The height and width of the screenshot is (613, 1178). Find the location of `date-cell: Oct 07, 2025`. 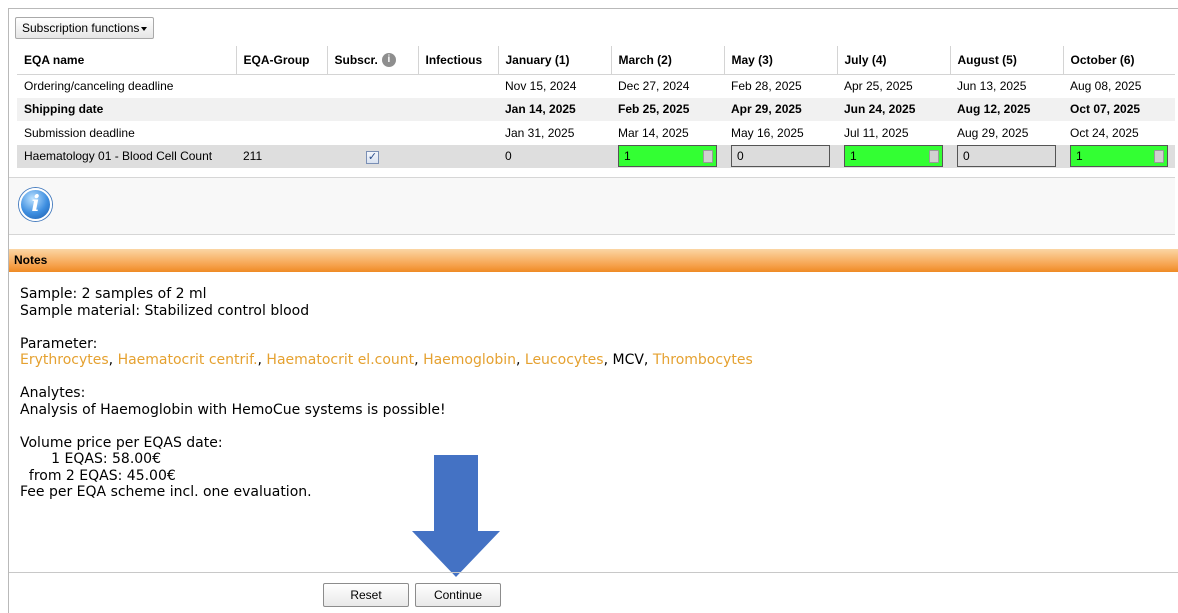

date-cell: Oct 07, 2025 is located at coordinates (1119, 109).